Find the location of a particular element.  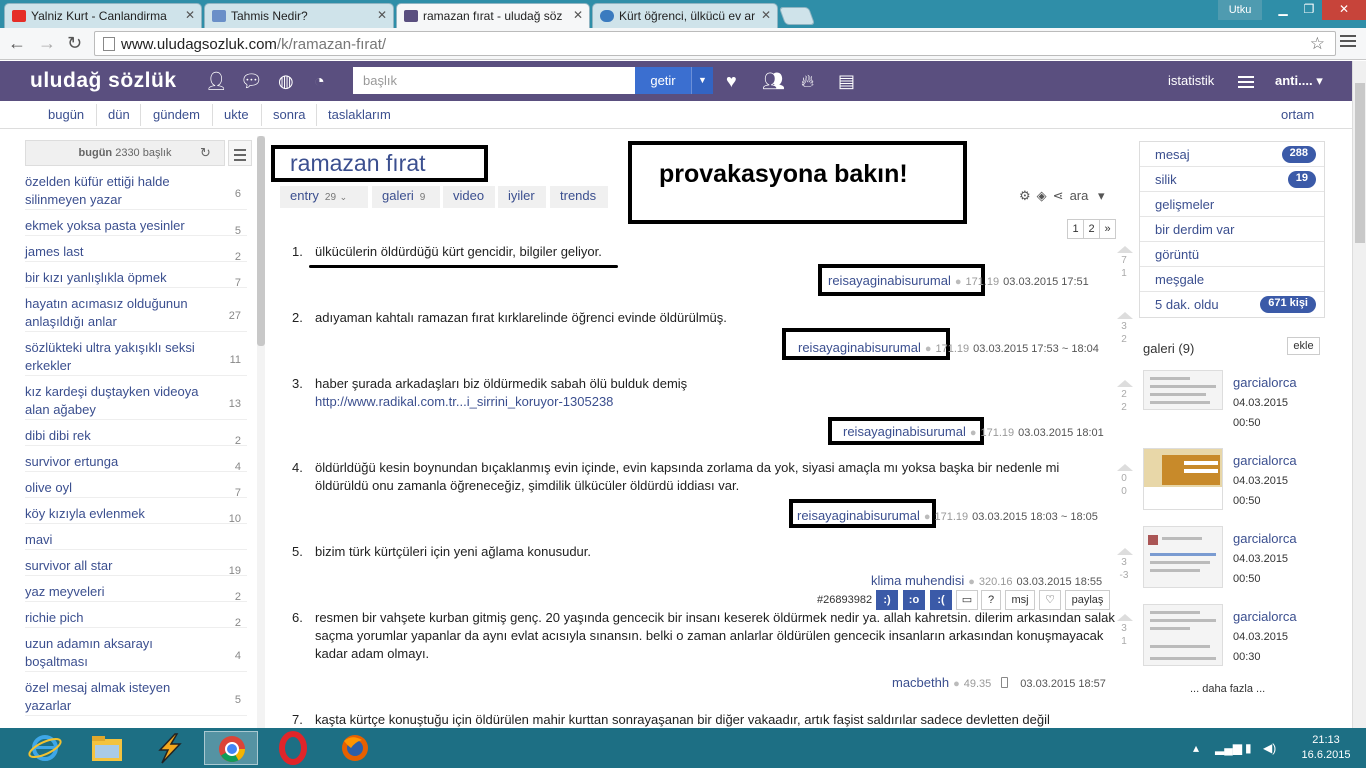

subnav-bugun: bugün is located at coordinates (66, 114).